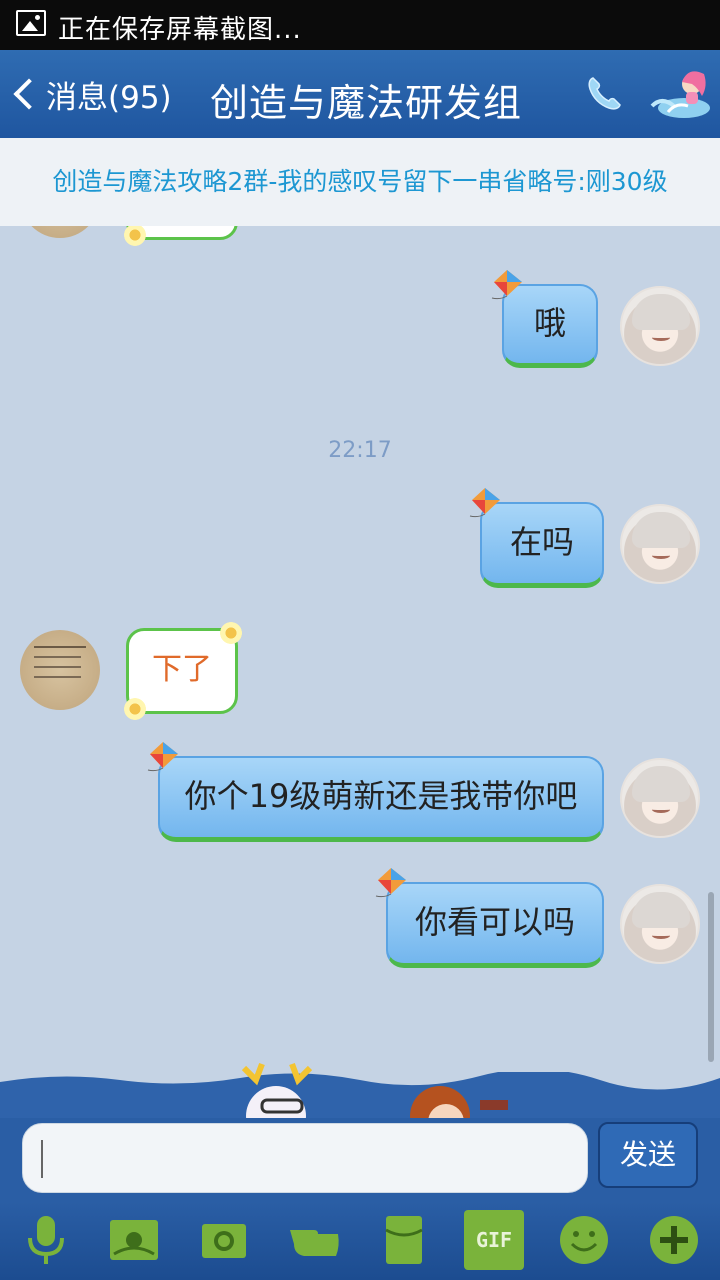 The width and height of the screenshot is (720, 1280). What do you see at coordinates (680, 94) in the screenshot?
I see `mermaid-mascot-icon` at bounding box center [680, 94].